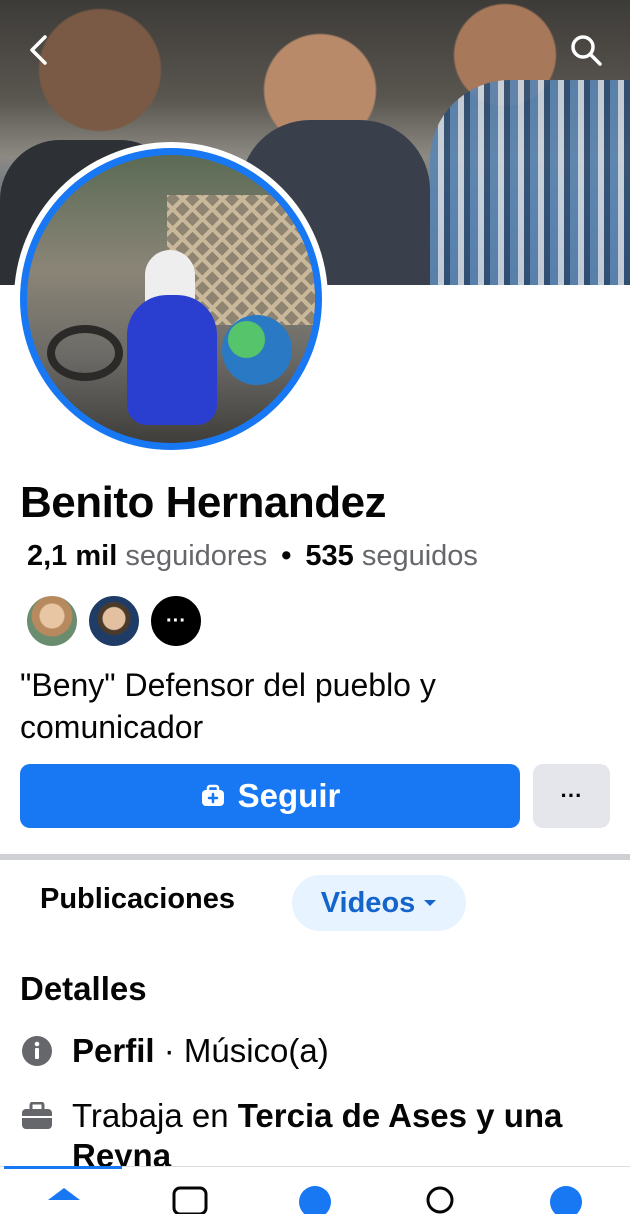  Describe the element at coordinates (172, 360) in the screenshot. I see `photo-motorcycle` at that location.